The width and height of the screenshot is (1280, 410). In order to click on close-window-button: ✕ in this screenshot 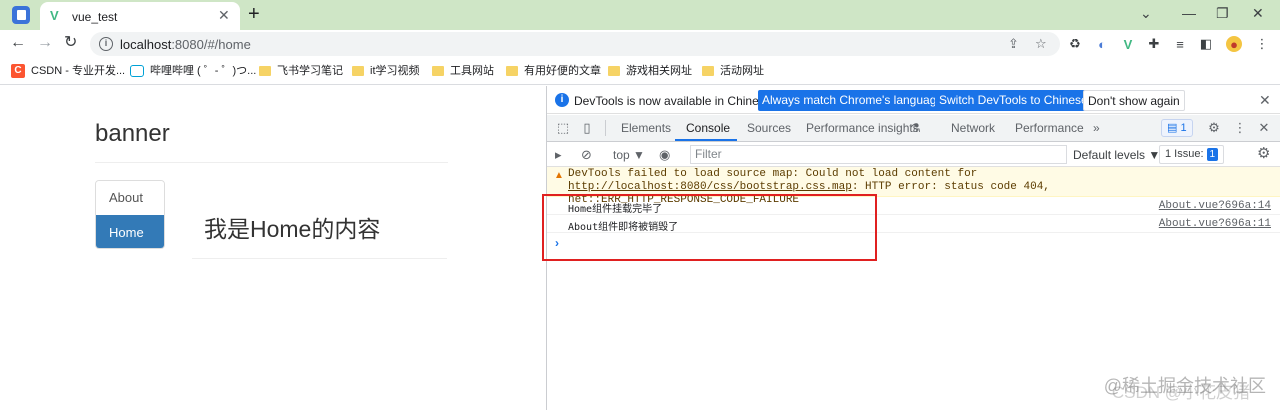, I will do `click(1258, 13)`.